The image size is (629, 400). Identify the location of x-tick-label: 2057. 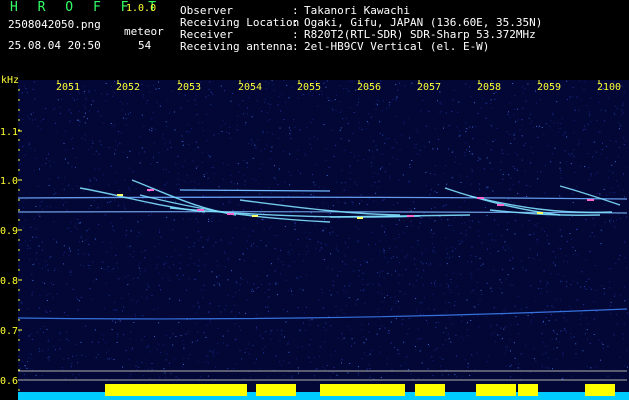
(429, 87).